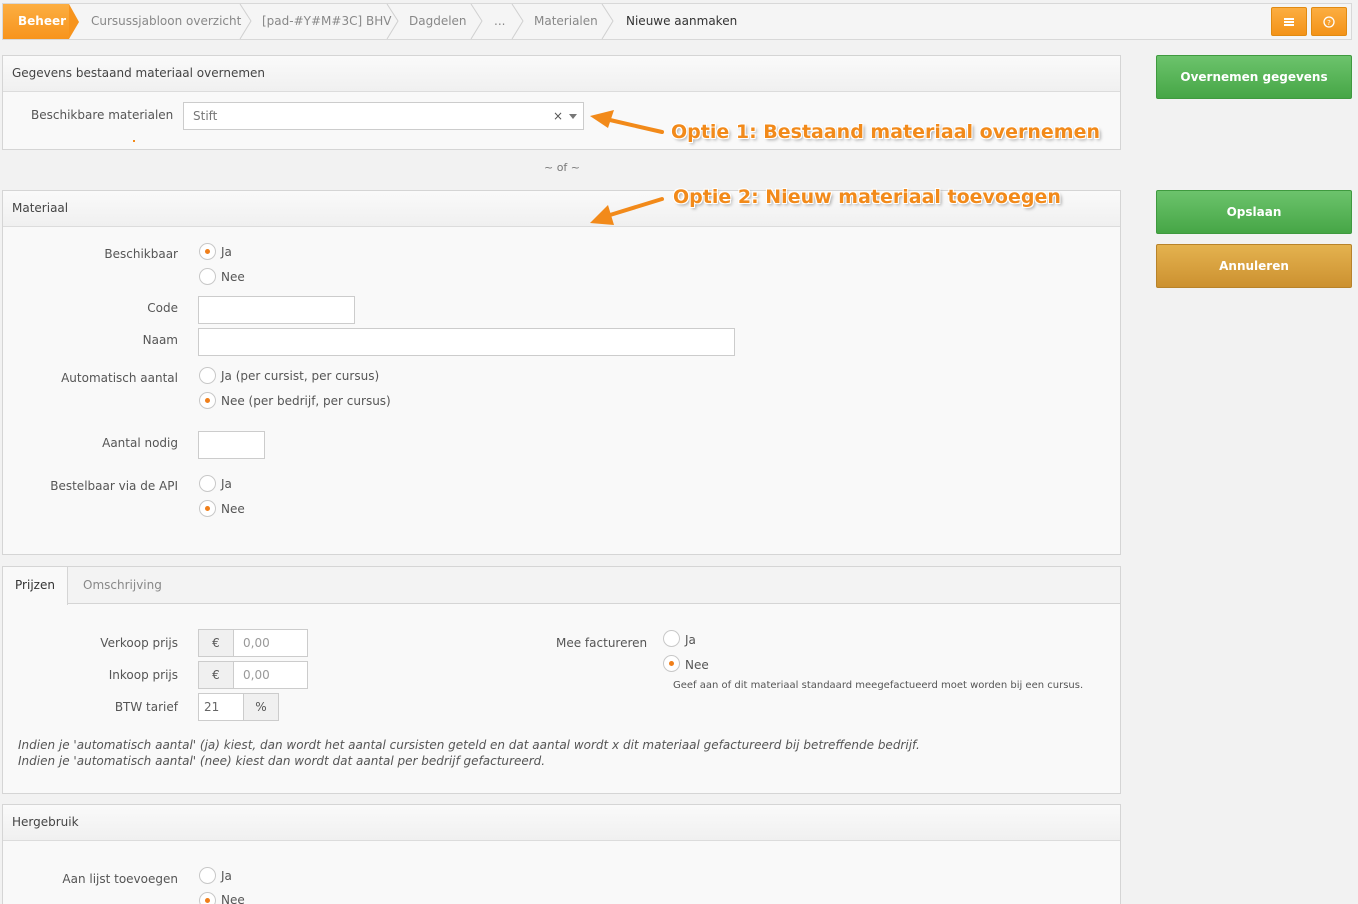  I want to click on sale-price-input: 0,00, so click(270, 643).